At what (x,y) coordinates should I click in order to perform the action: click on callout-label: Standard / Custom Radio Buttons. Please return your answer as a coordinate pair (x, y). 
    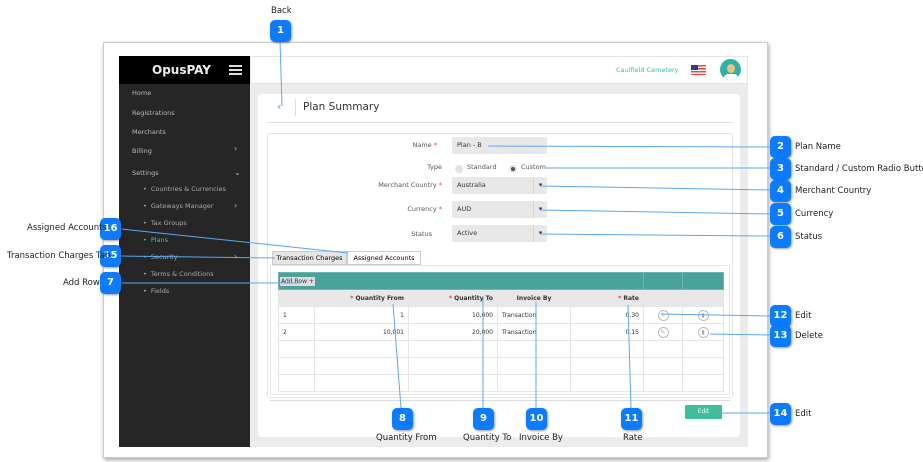
    Looking at the image, I should click on (859, 169).